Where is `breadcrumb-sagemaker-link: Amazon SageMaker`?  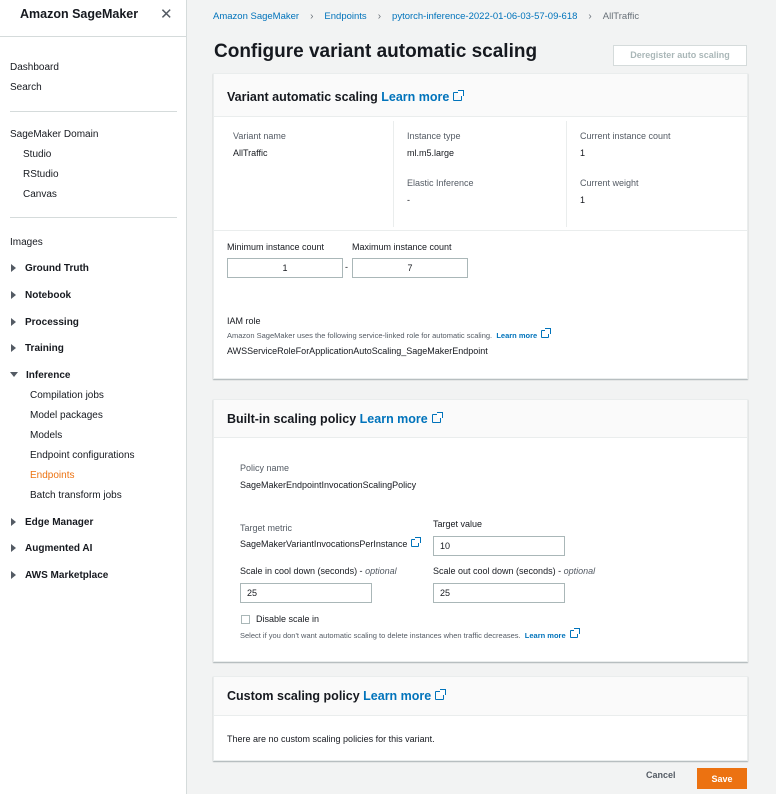
breadcrumb-sagemaker-link: Amazon SageMaker is located at coordinates (256, 16).